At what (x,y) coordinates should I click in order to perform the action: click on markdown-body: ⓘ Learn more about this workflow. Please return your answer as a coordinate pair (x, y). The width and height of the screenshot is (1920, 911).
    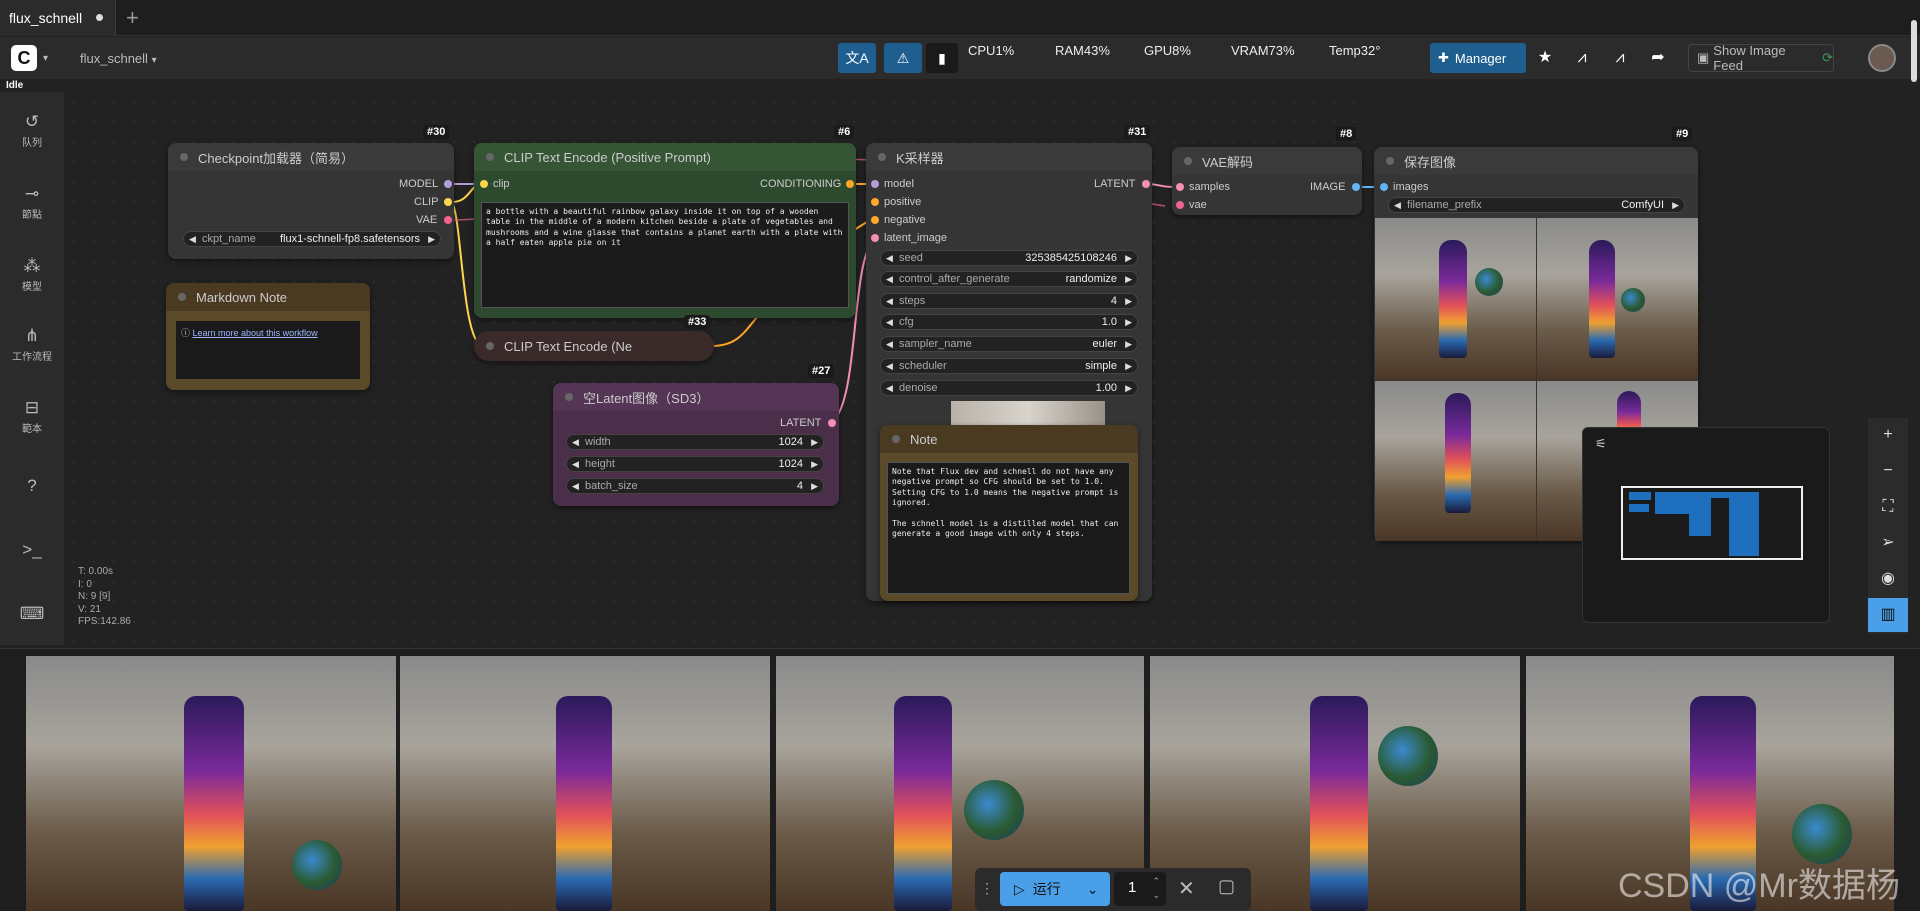
    Looking at the image, I should click on (268, 350).